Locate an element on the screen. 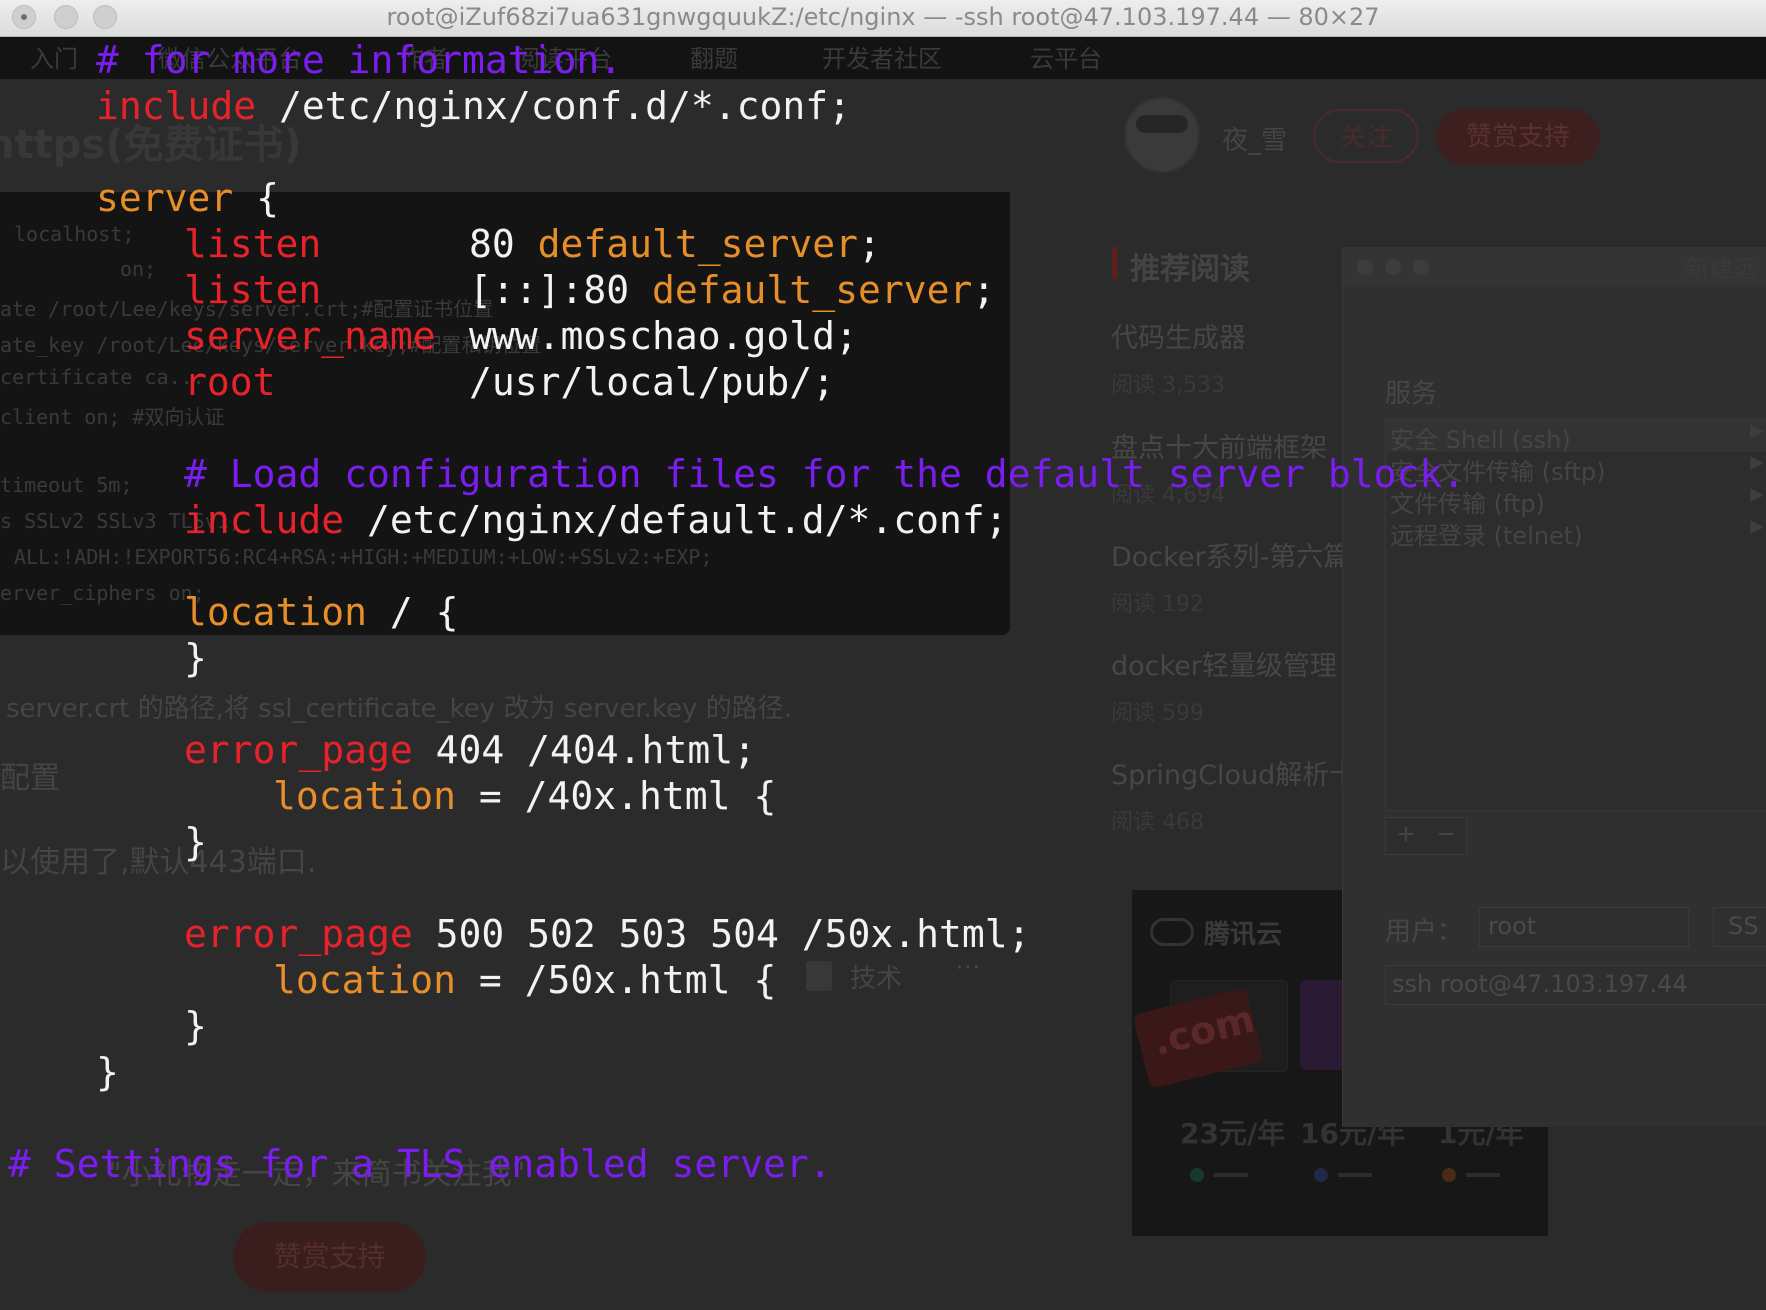 Image resolution: width=1766 pixels, height=1310 pixels. ssh-field-label: SS is located at coordinates (1743, 926).